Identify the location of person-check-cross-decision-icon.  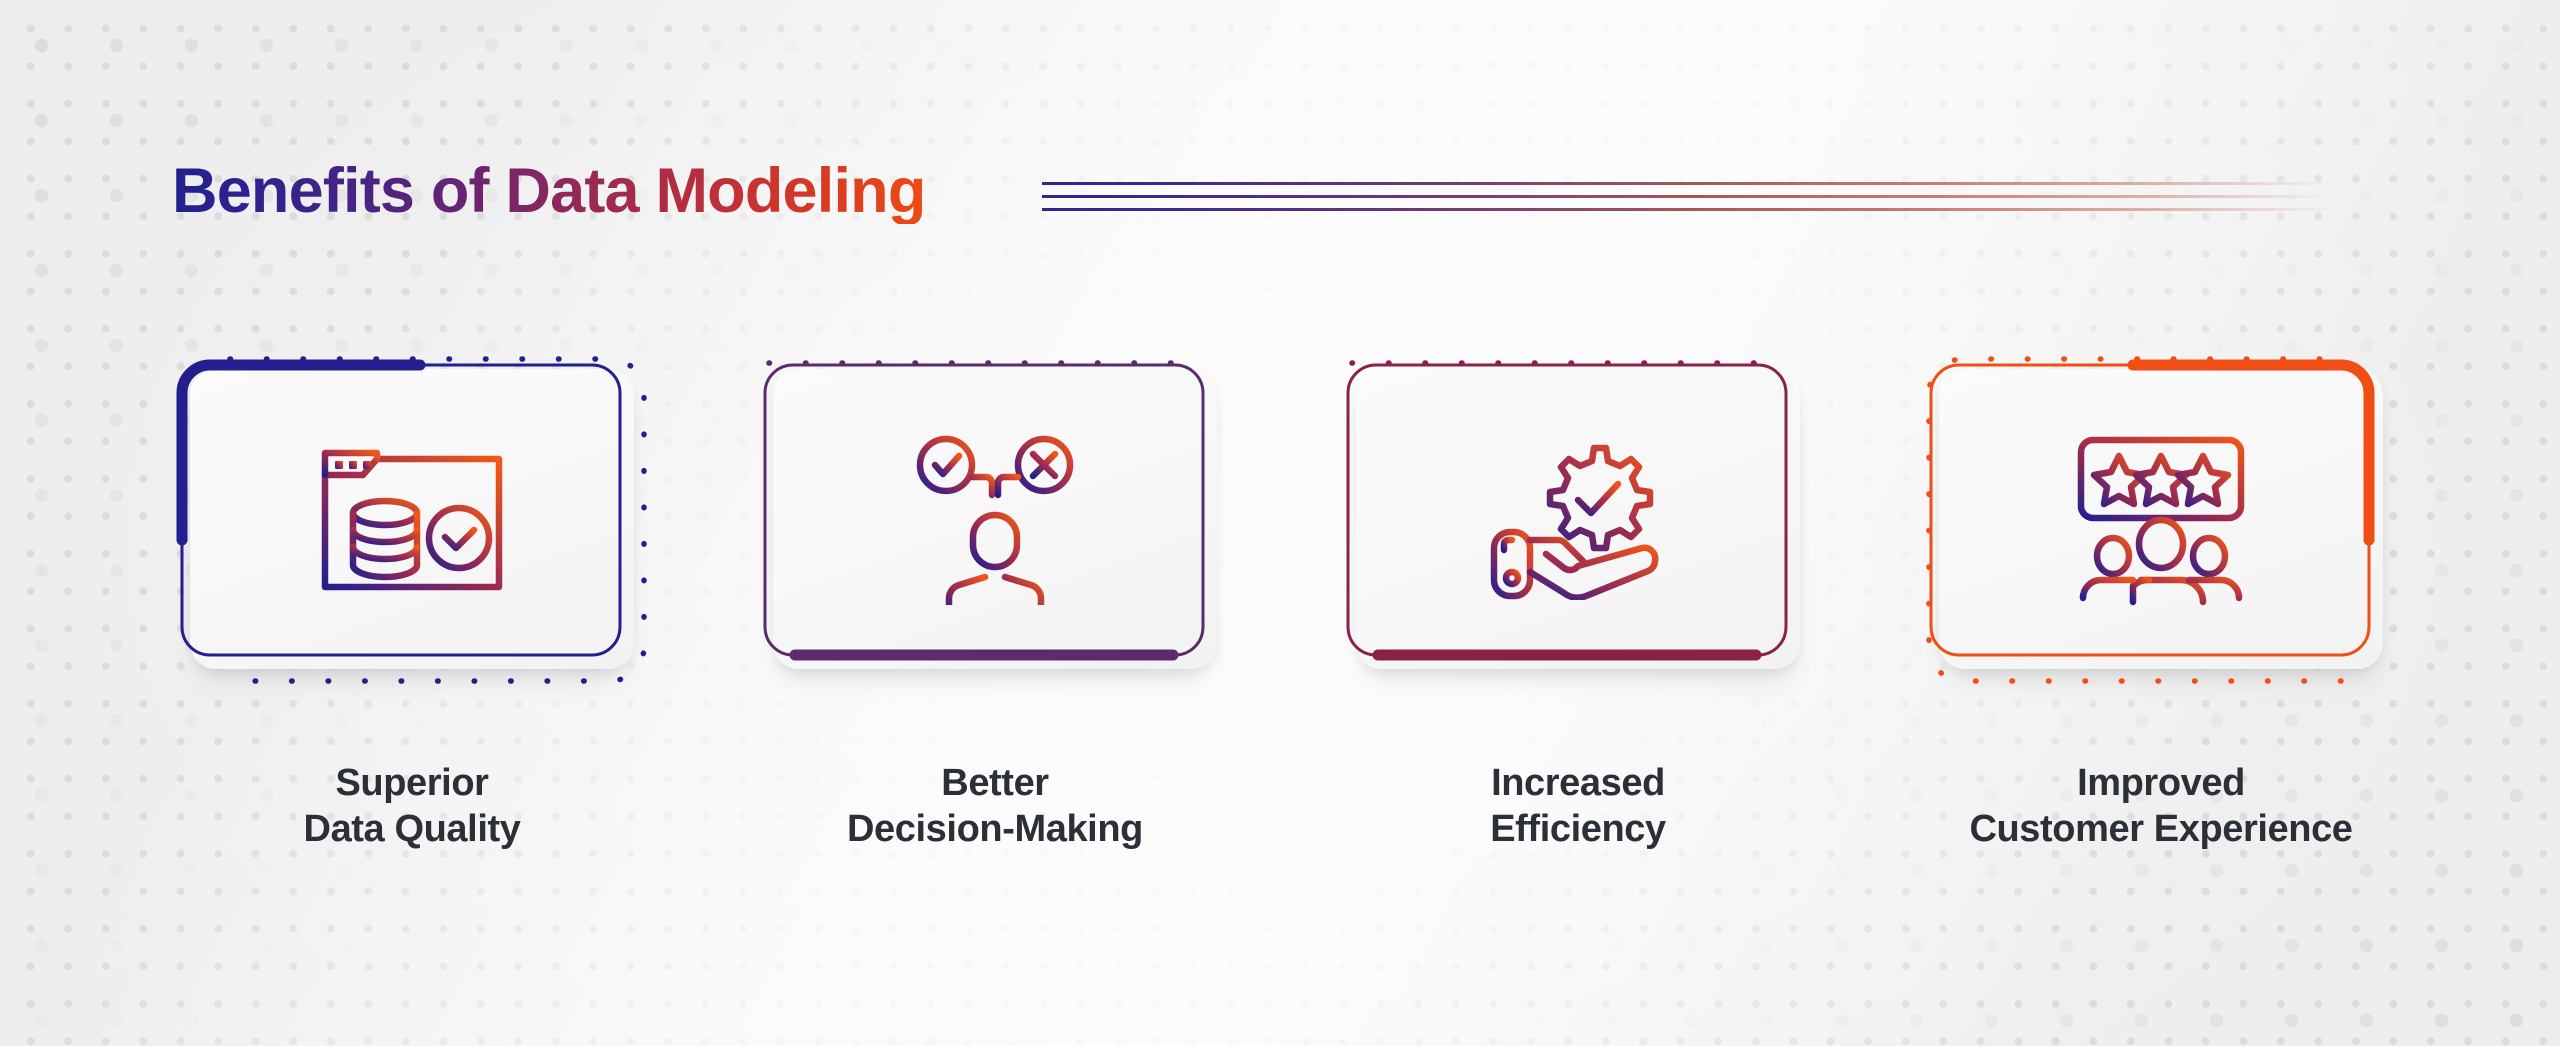
(995, 520).